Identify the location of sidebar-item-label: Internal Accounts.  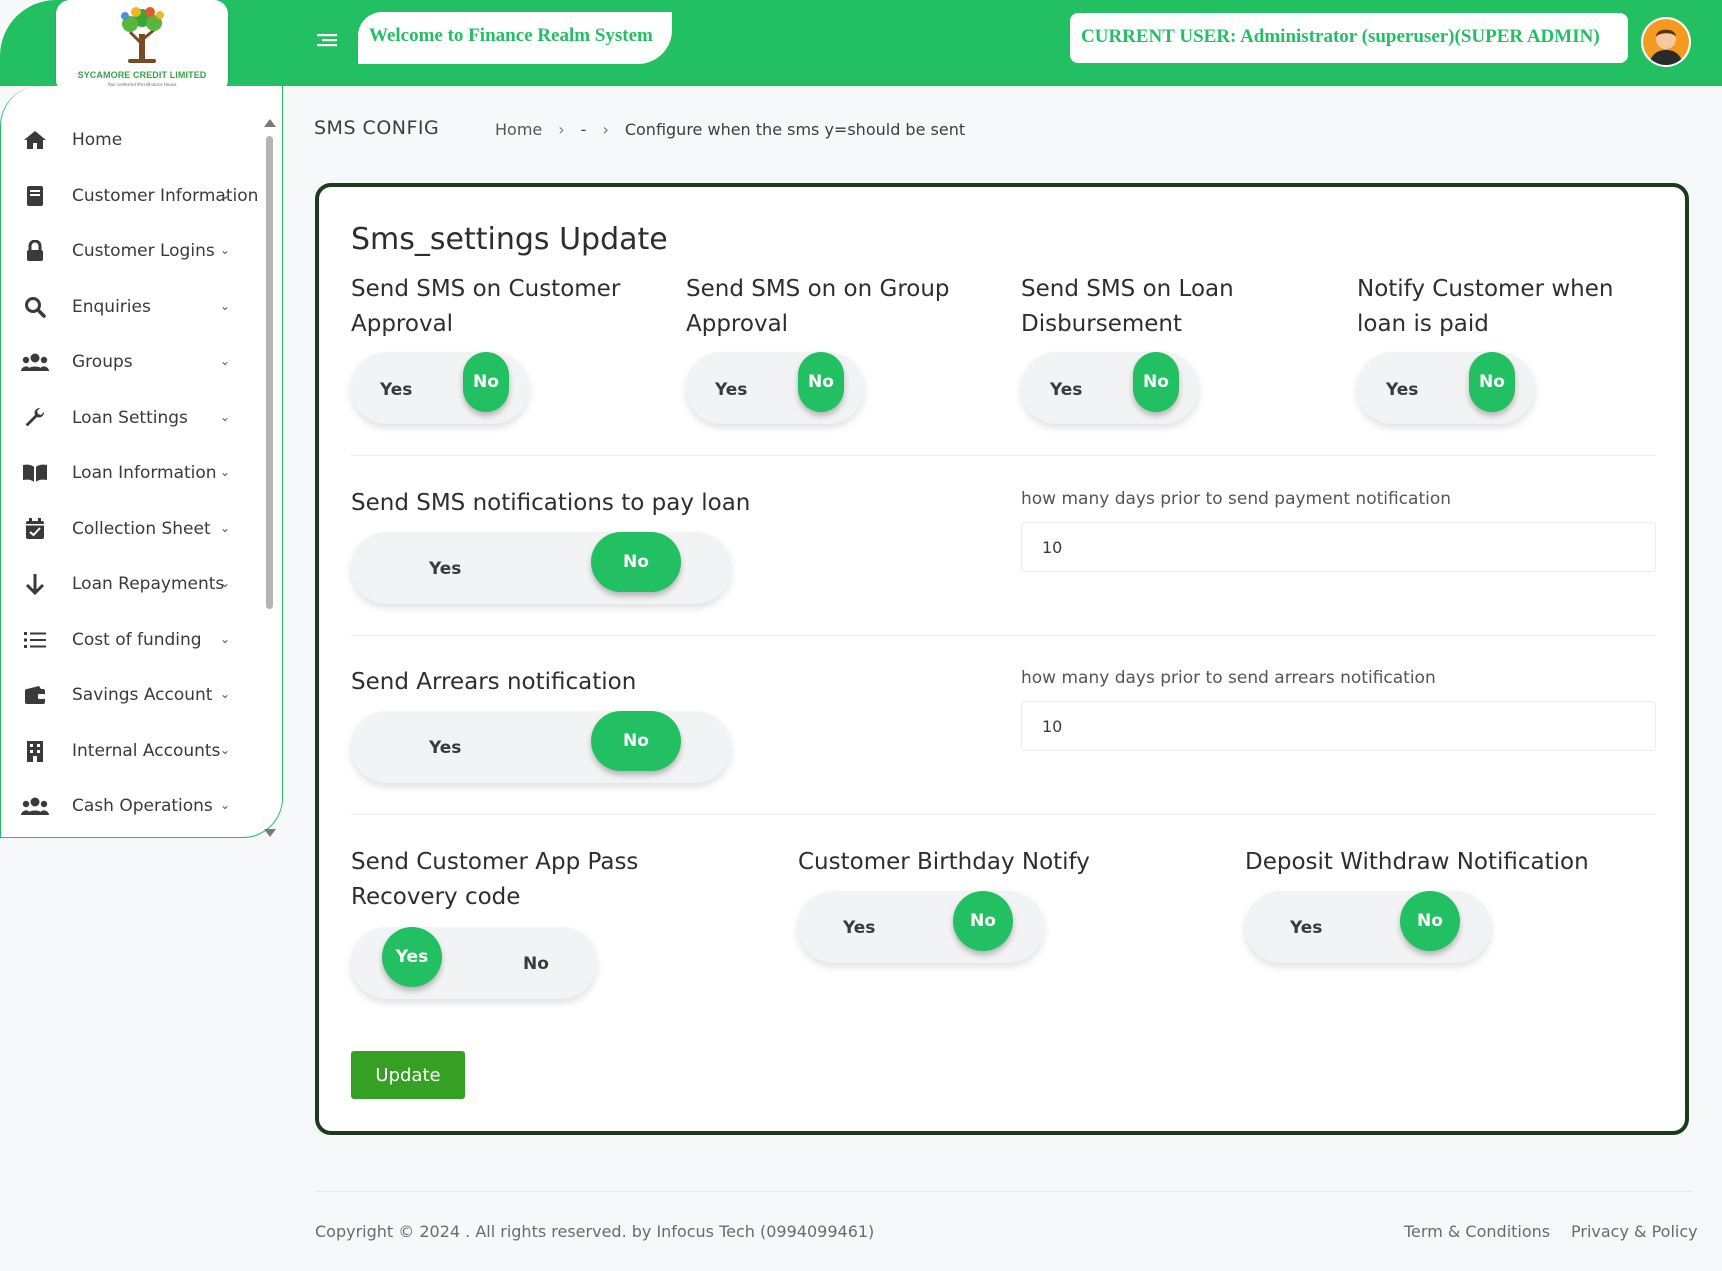
(146, 751).